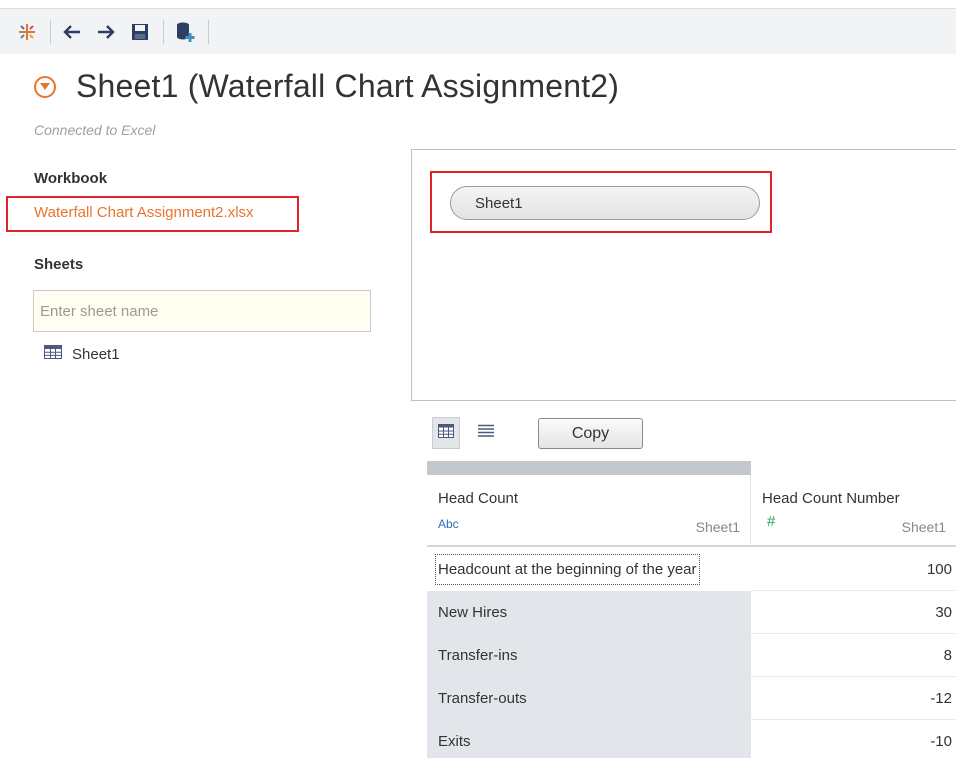  What do you see at coordinates (590, 433) in the screenshot?
I see `copy-button: Copy` at bounding box center [590, 433].